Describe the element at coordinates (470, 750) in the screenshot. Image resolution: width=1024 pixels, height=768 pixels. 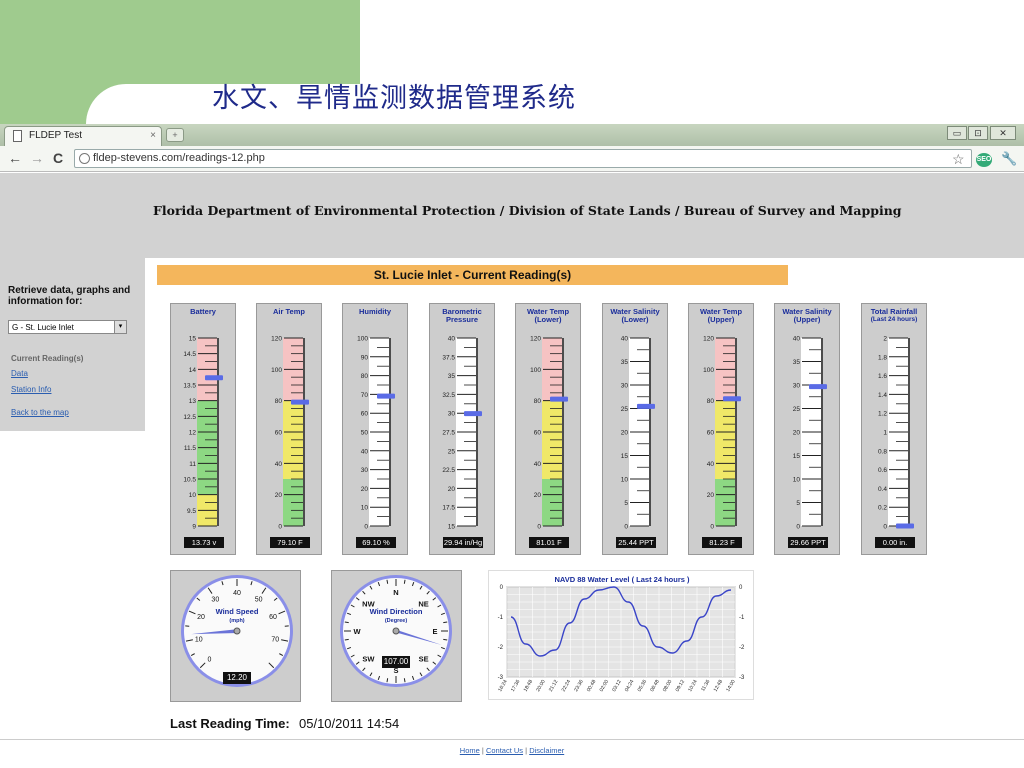
I see `footer-link-home: Home` at that location.